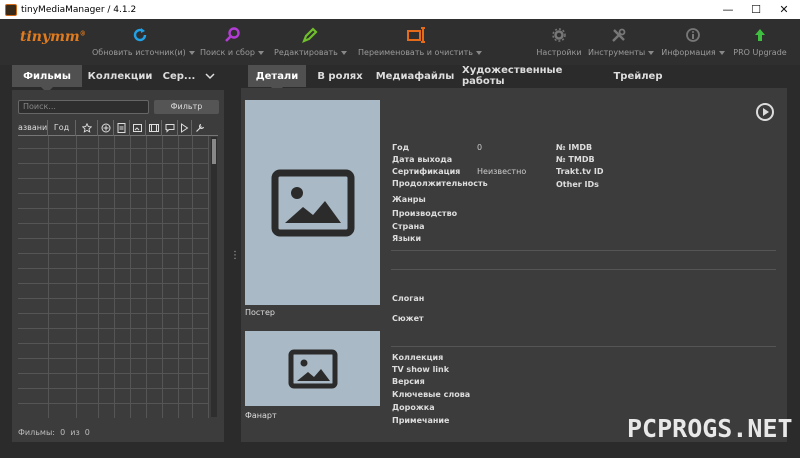 The width and height of the screenshot is (800, 458). Describe the element at coordinates (185, 128) in the screenshot. I see `play-icon` at that location.